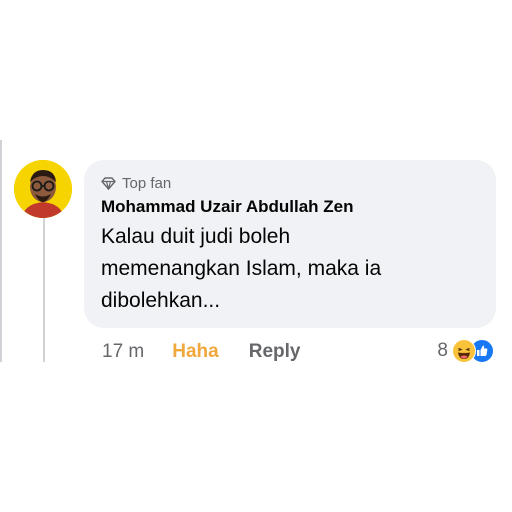  What do you see at coordinates (1, 251) in the screenshot?
I see `thread-line` at bounding box center [1, 251].